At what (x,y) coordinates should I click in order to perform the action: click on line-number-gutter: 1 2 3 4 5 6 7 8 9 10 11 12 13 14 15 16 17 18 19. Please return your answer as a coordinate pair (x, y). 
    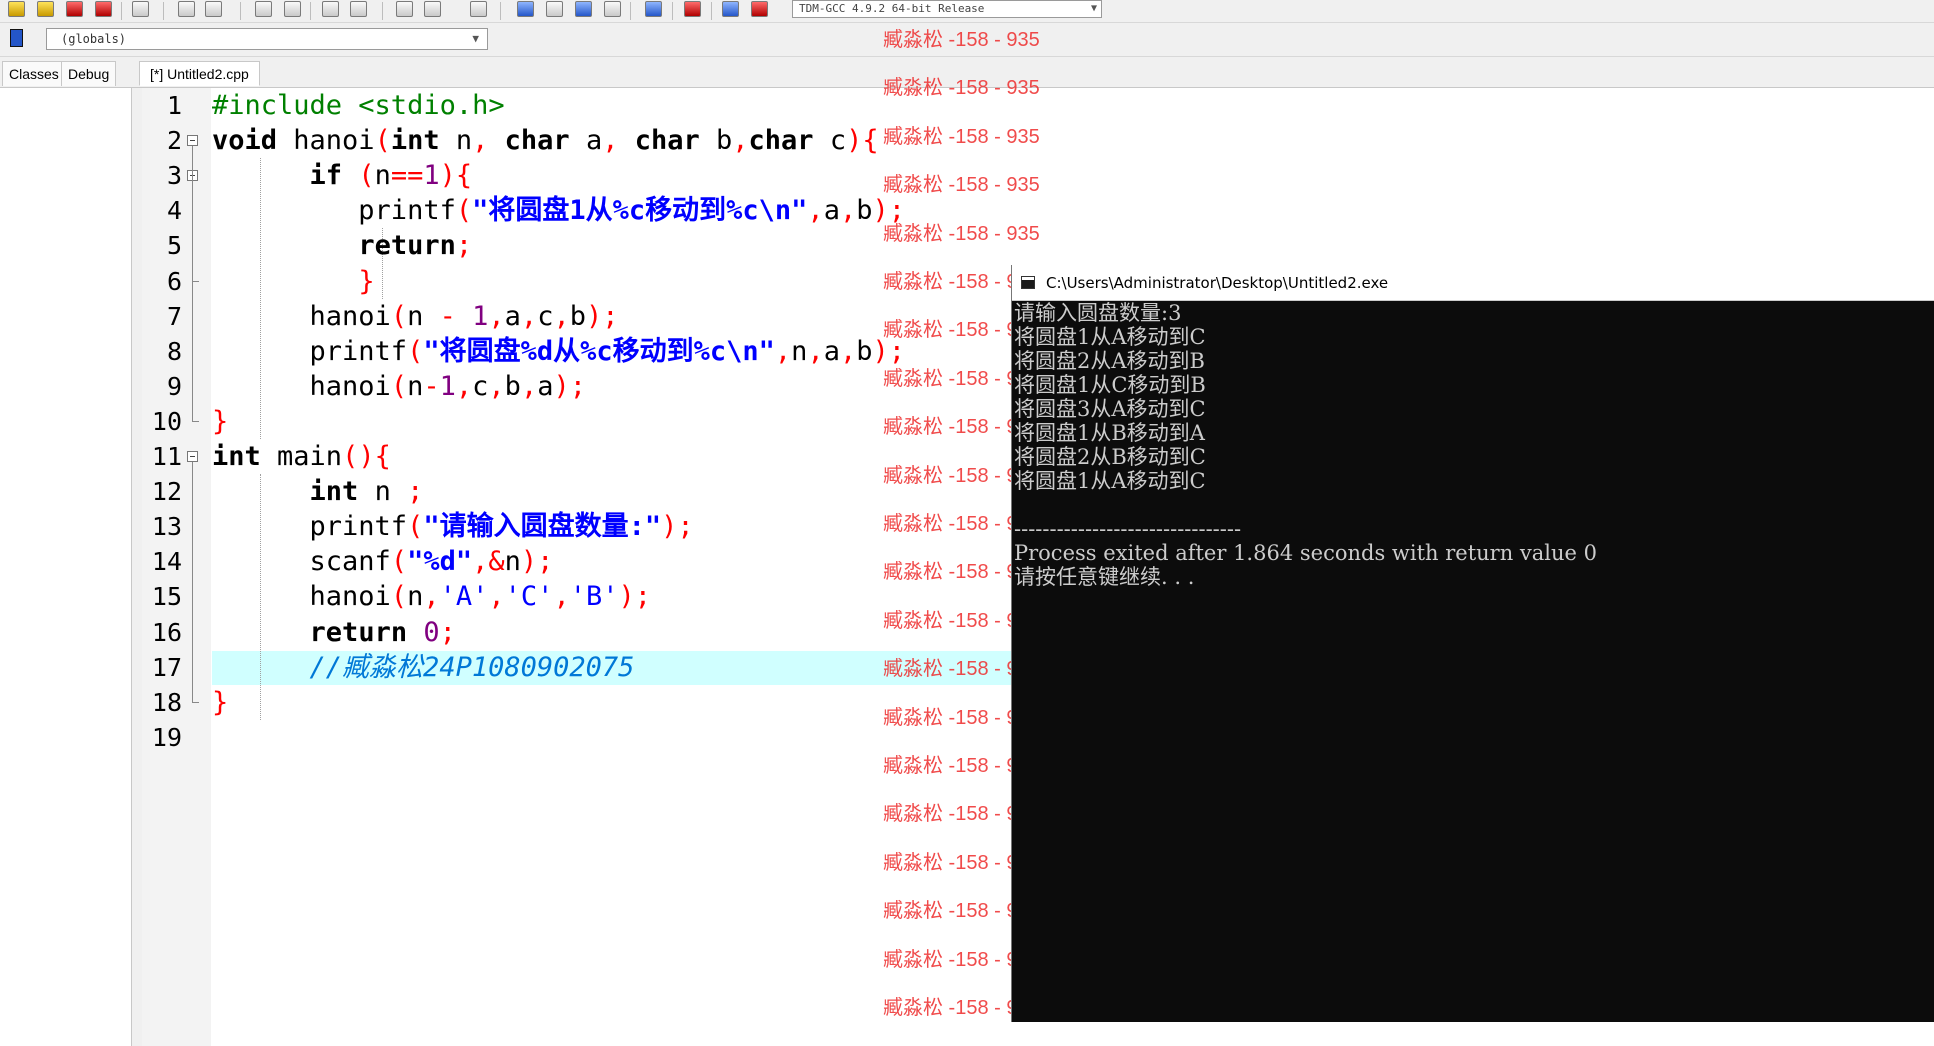
    Looking at the image, I should click on (176, 567).